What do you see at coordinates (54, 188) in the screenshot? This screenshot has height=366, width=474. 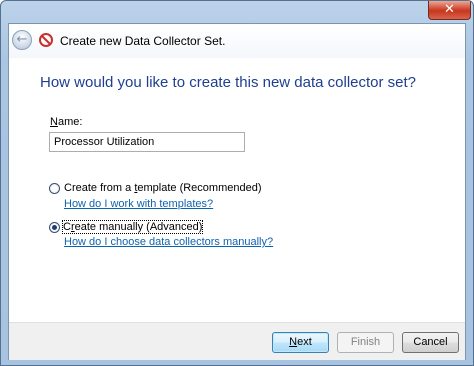 I see `template-radio` at bounding box center [54, 188].